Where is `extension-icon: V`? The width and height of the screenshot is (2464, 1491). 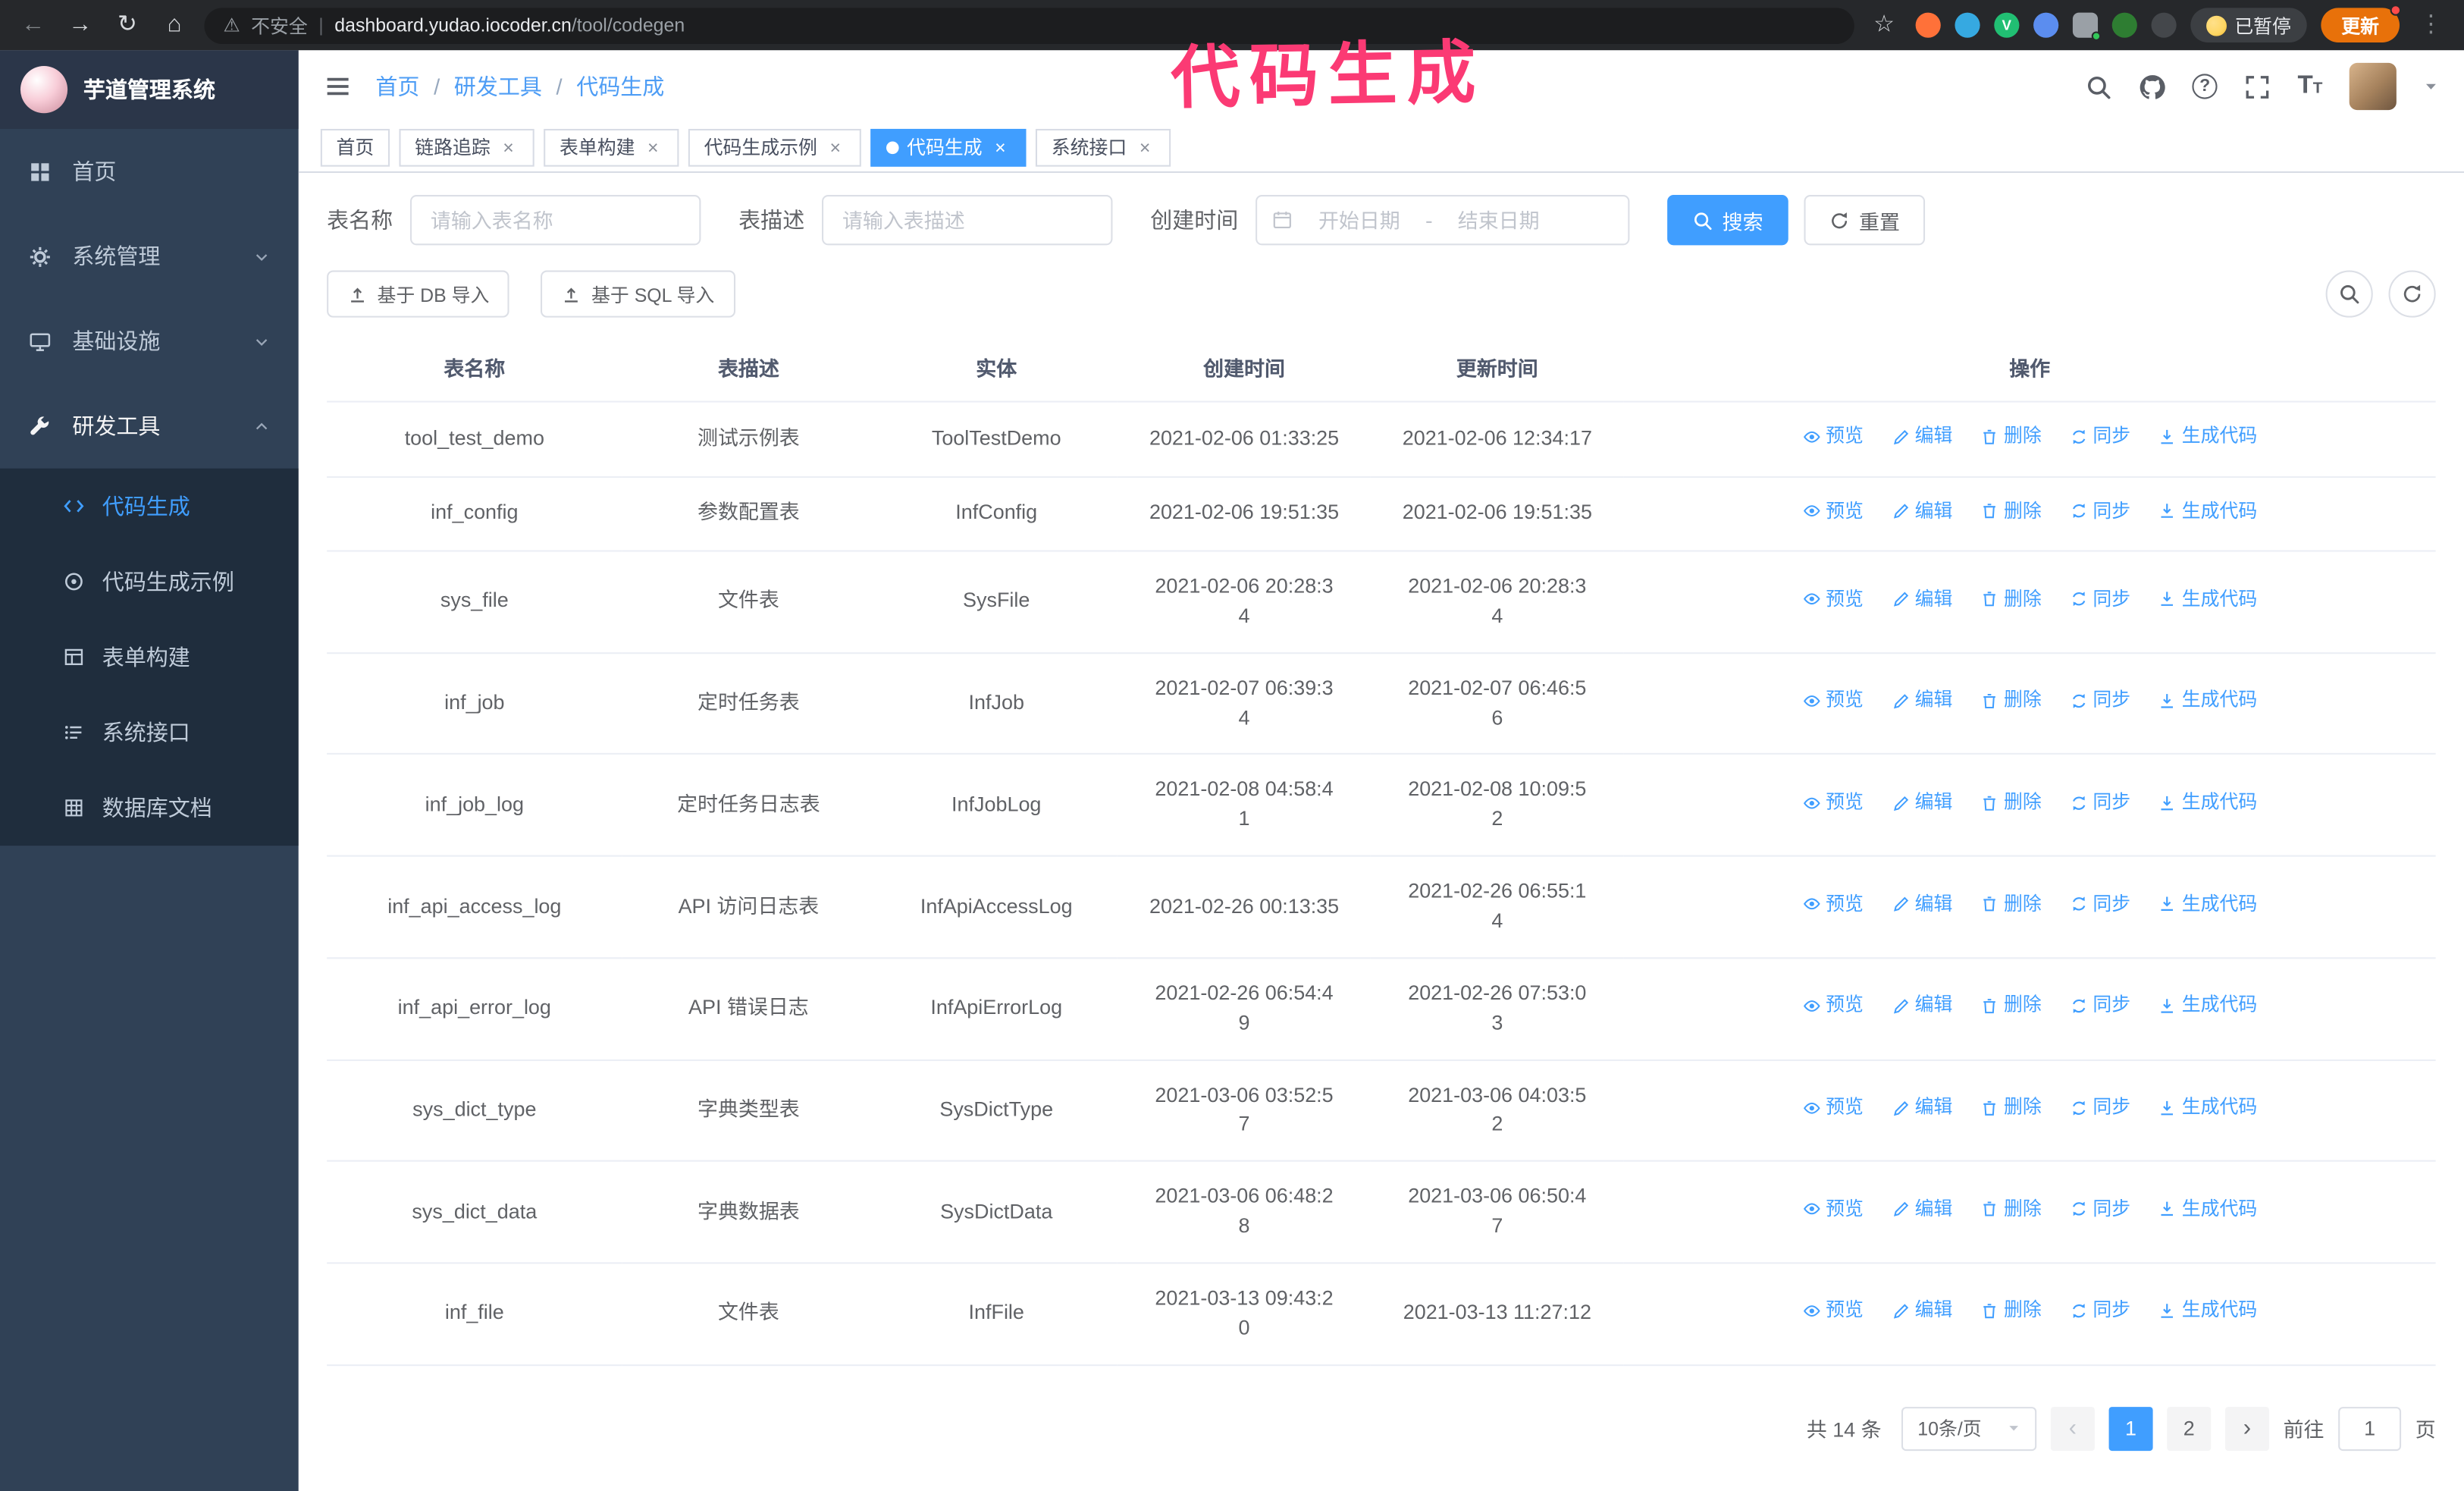
extension-icon: V is located at coordinates (2007, 25).